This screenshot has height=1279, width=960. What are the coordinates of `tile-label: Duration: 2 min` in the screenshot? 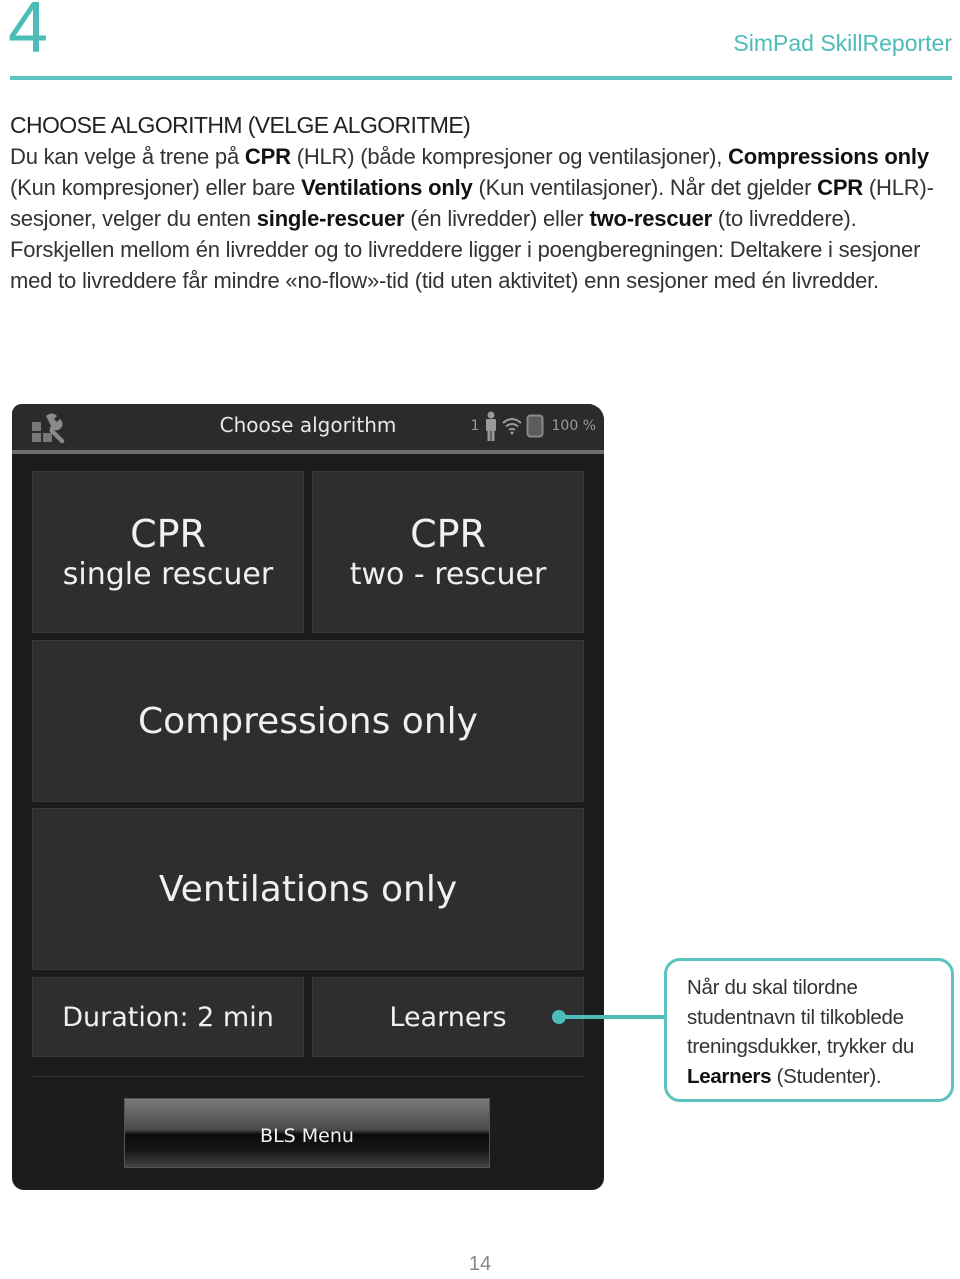 It's located at (168, 1017).